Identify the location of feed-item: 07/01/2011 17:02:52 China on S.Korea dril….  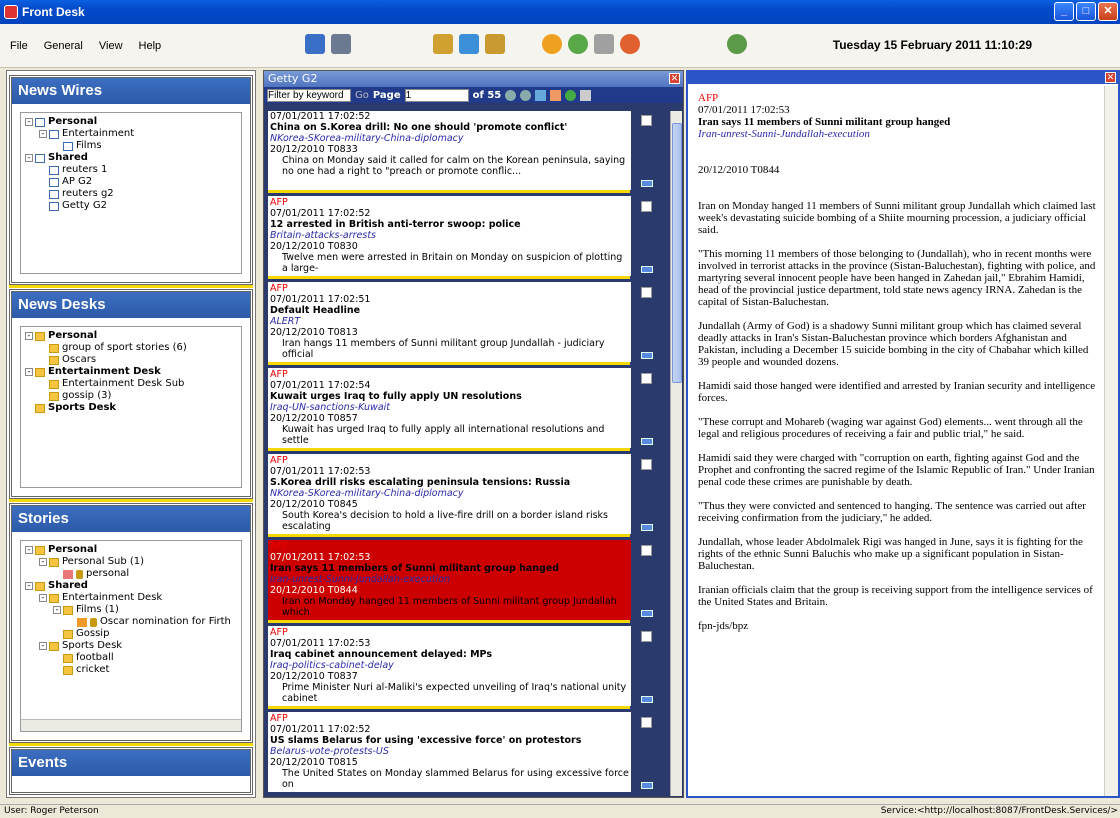
(468, 150).